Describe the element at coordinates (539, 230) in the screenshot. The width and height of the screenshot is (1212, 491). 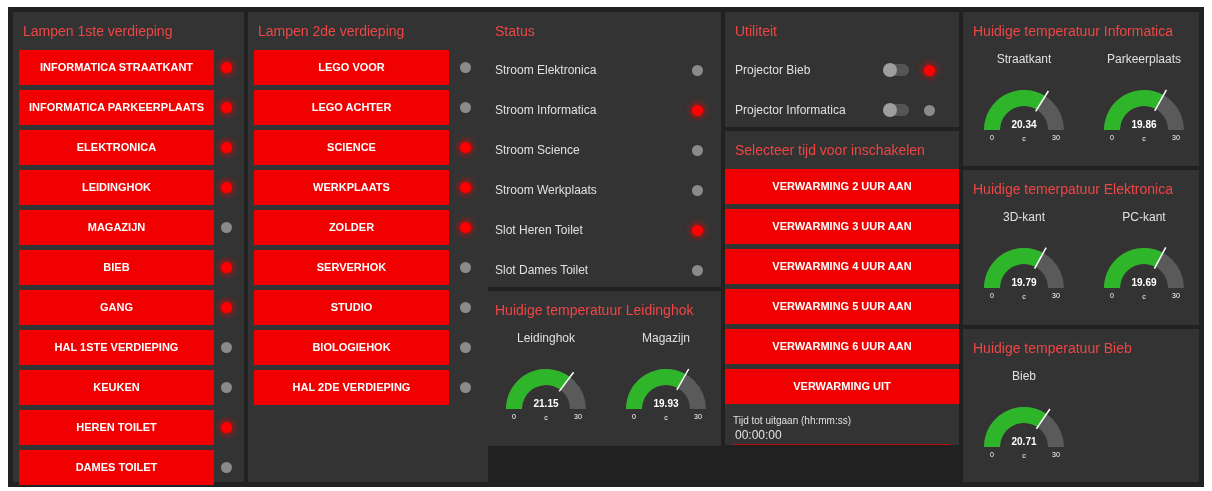
I see `status-label: Slot Heren Toilet` at that location.